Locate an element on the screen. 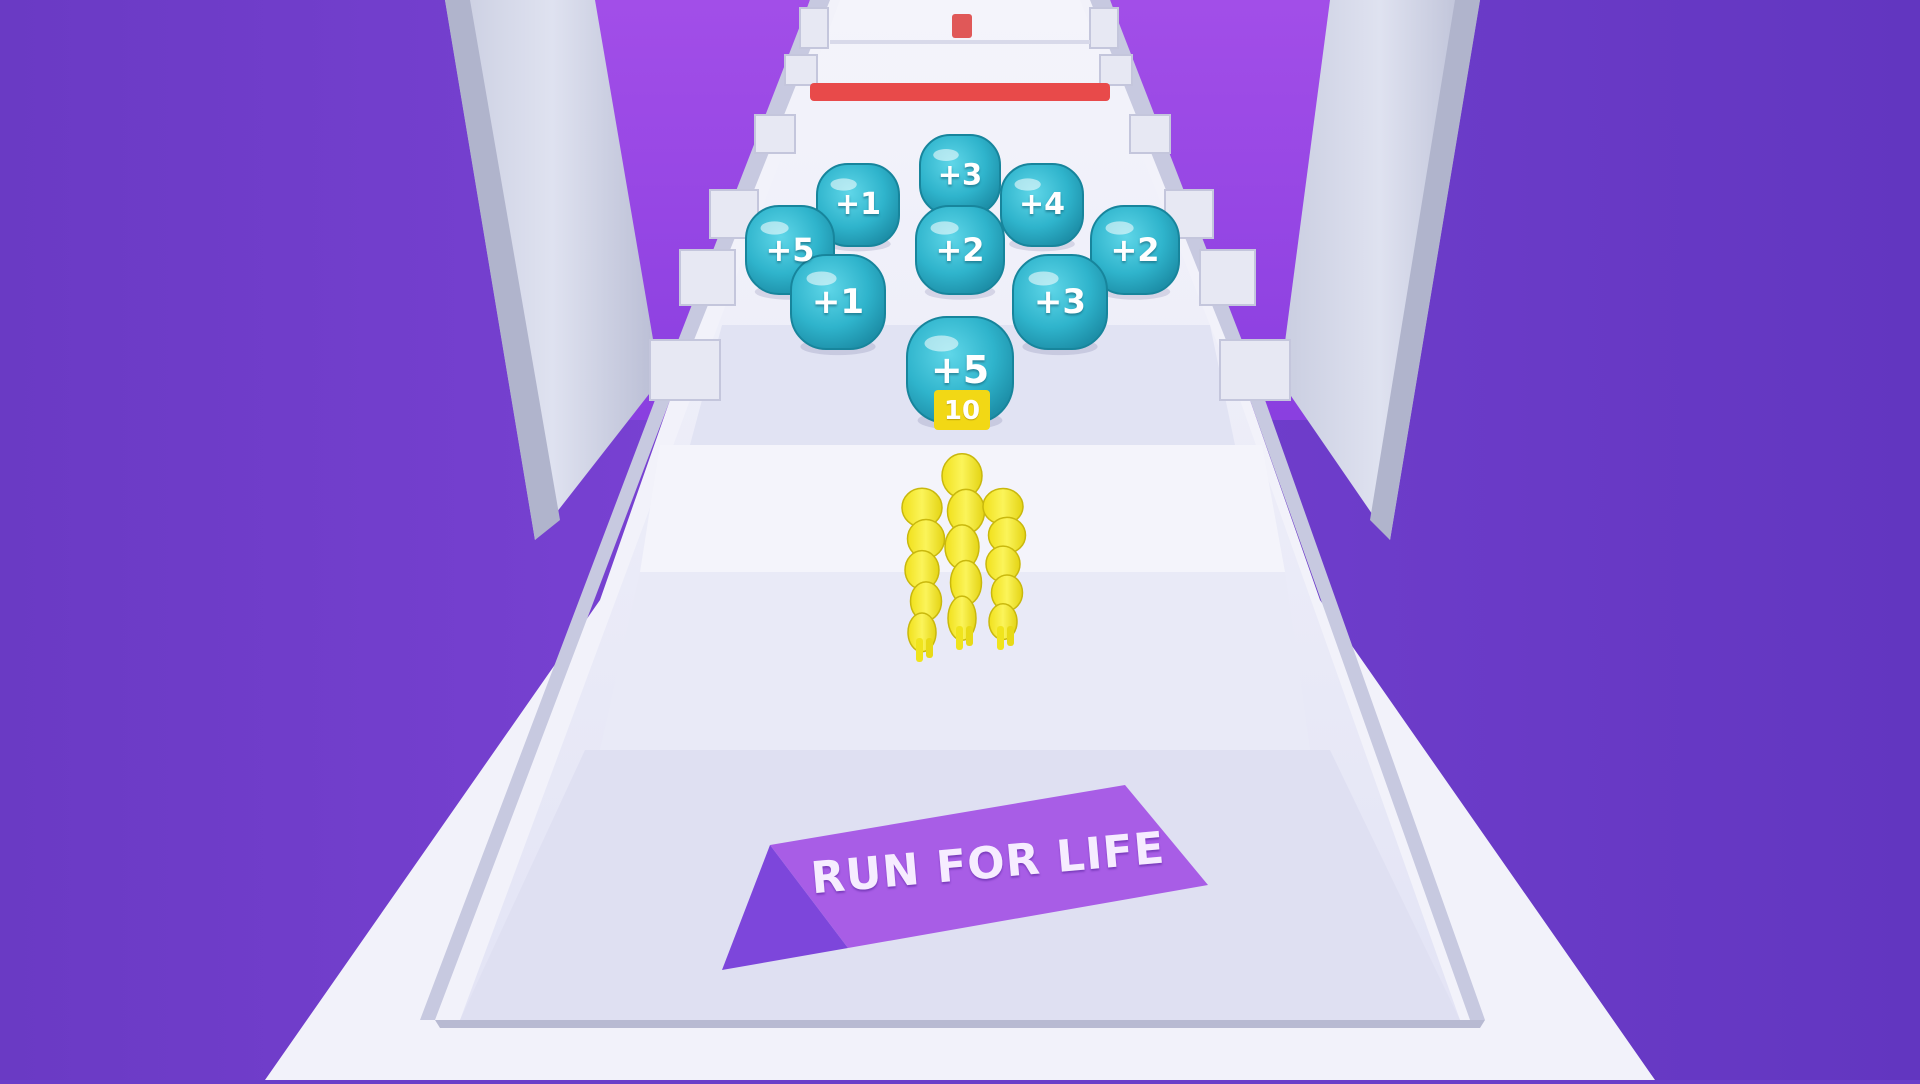  distant-rail-line is located at coordinates (960, 42).